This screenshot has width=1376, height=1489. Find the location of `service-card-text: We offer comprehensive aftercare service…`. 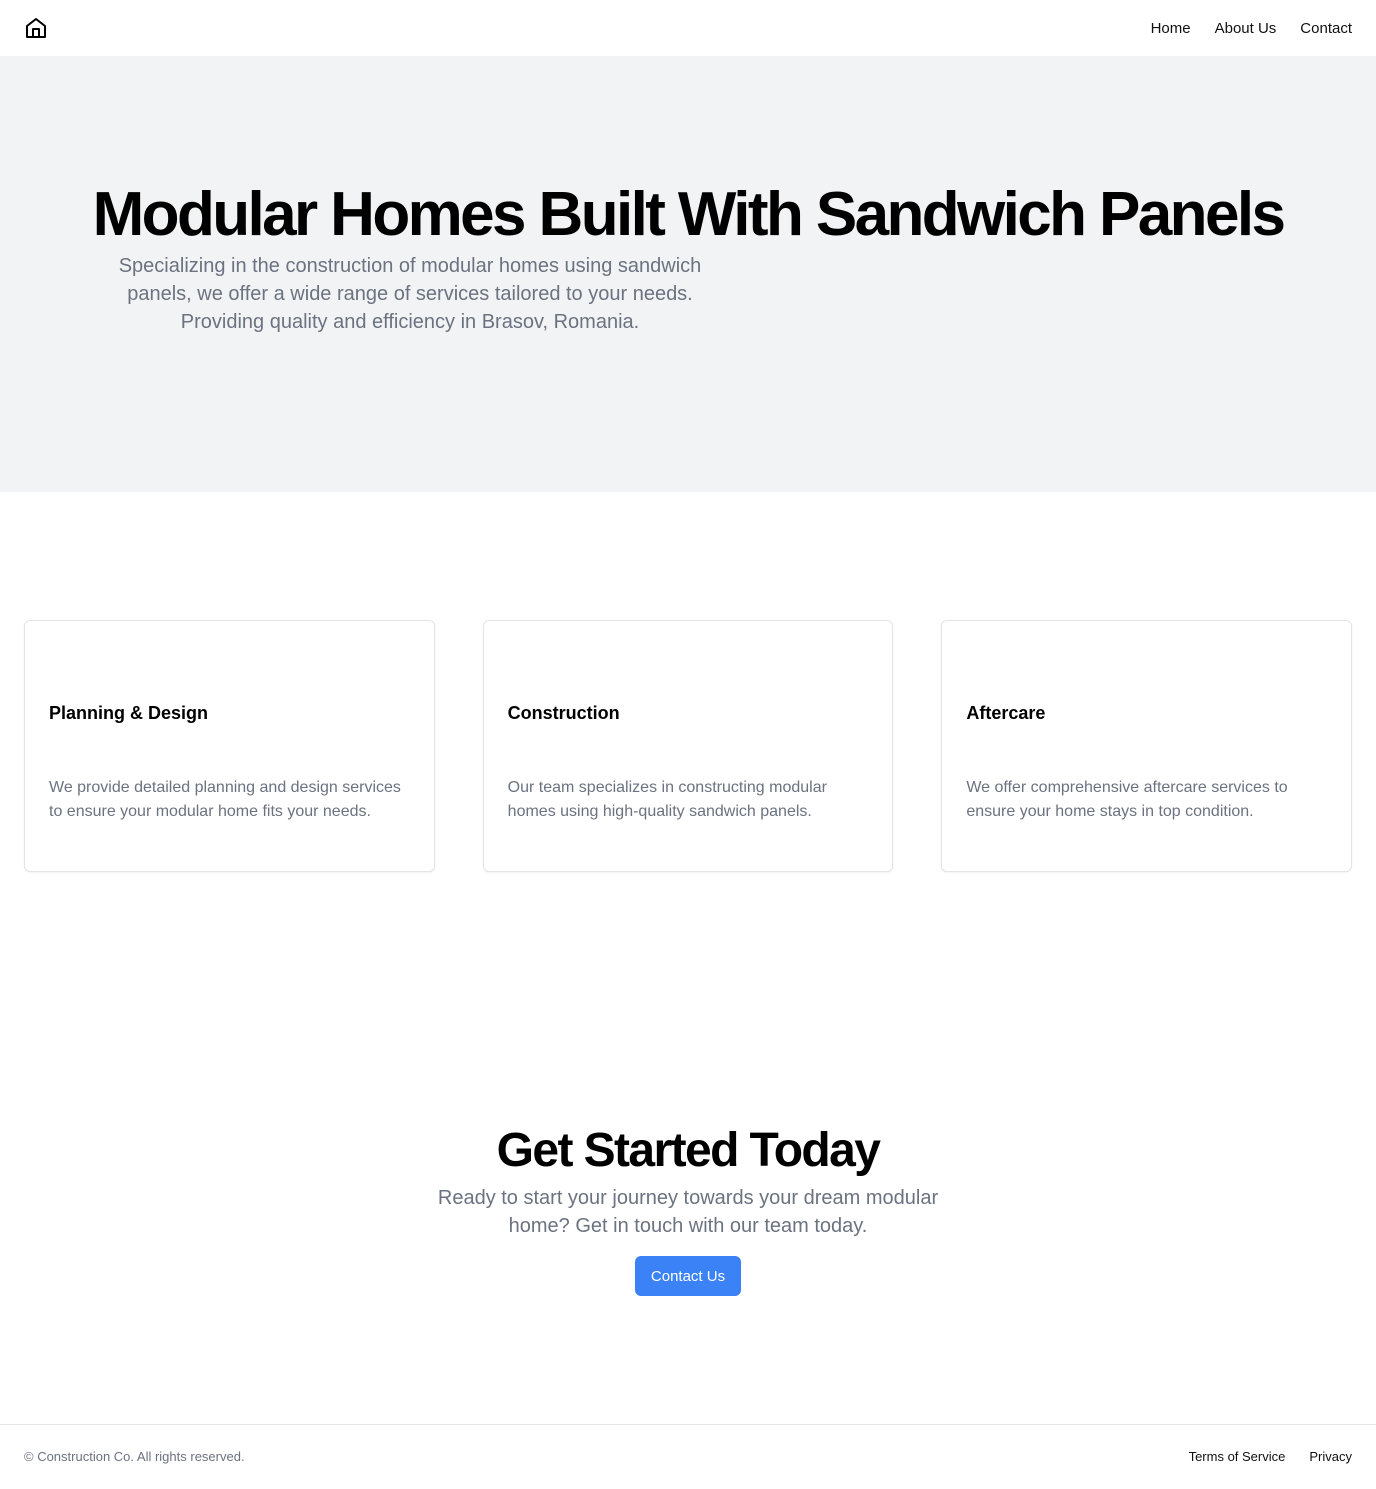

service-card-text: We offer comprehensive aftercare service… is located at coordinates (1127, 799).